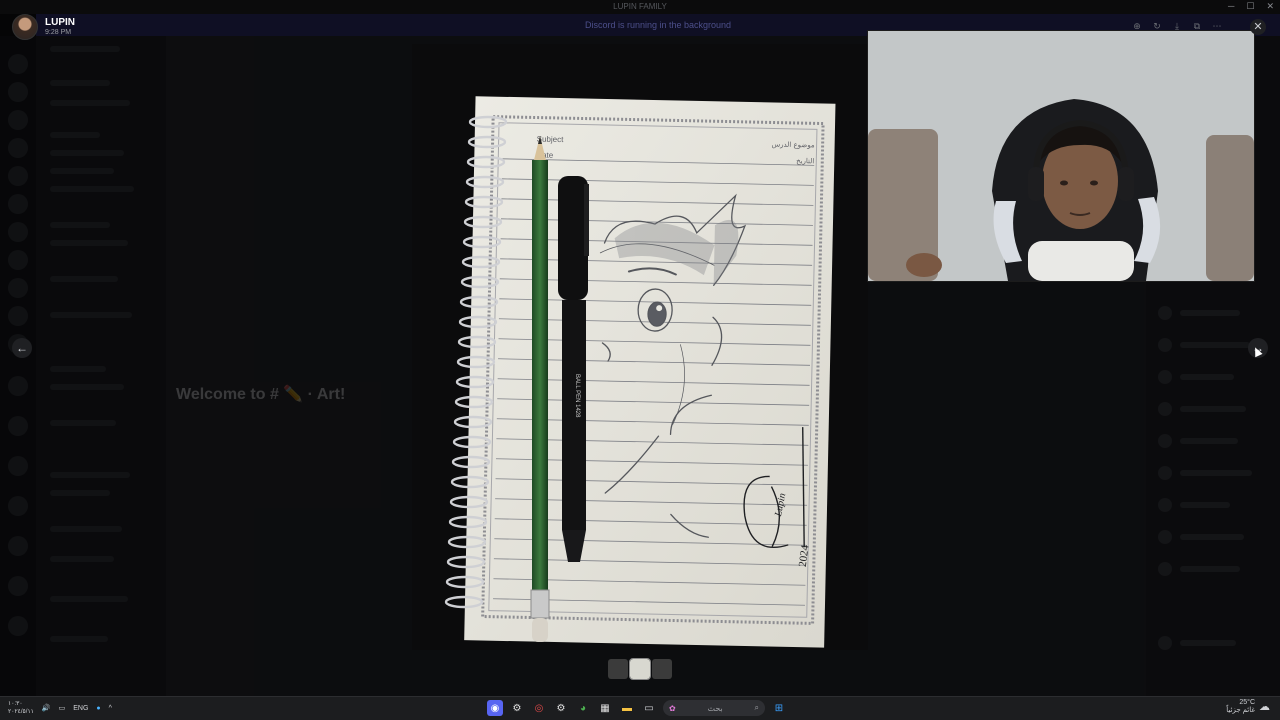 This screenshot has height=720, width=1280. I want to click on open-external-icon: ⧉, so click(1197, 26).